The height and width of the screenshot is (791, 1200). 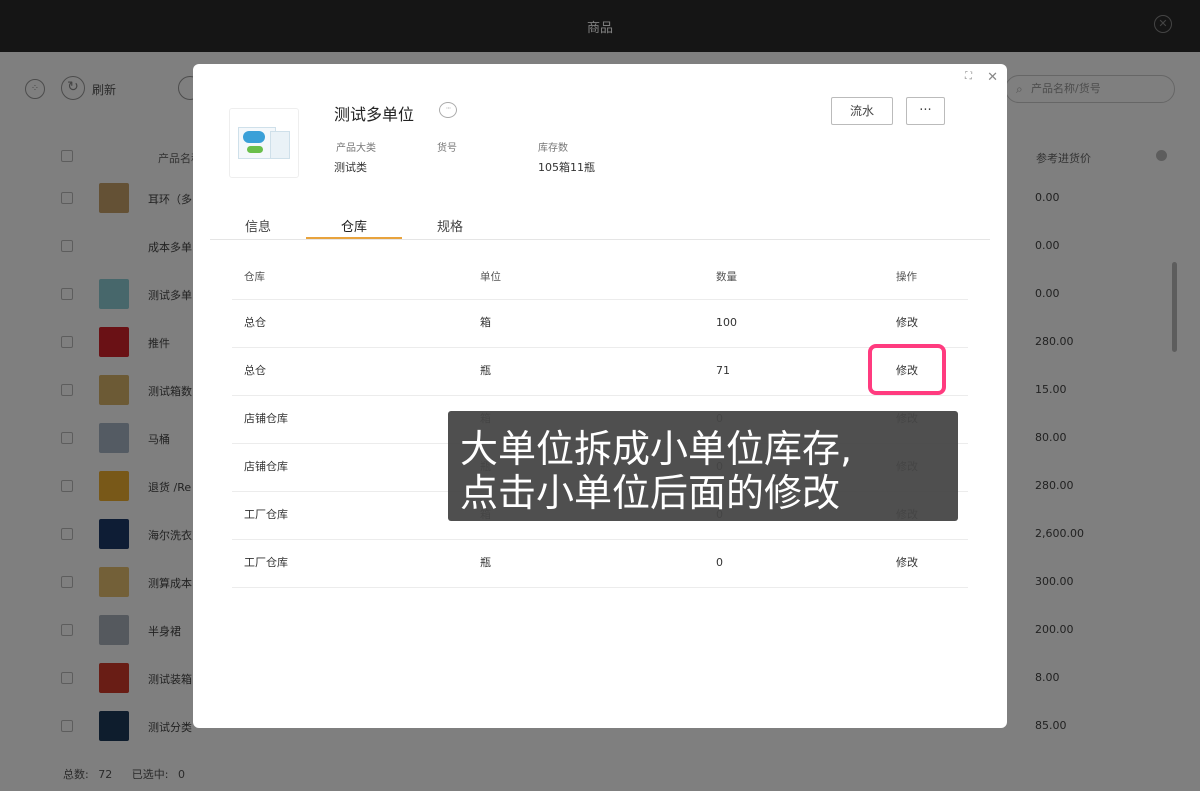 I want to click on tab-warehouse: 仓库, so click(x=354, y=227).